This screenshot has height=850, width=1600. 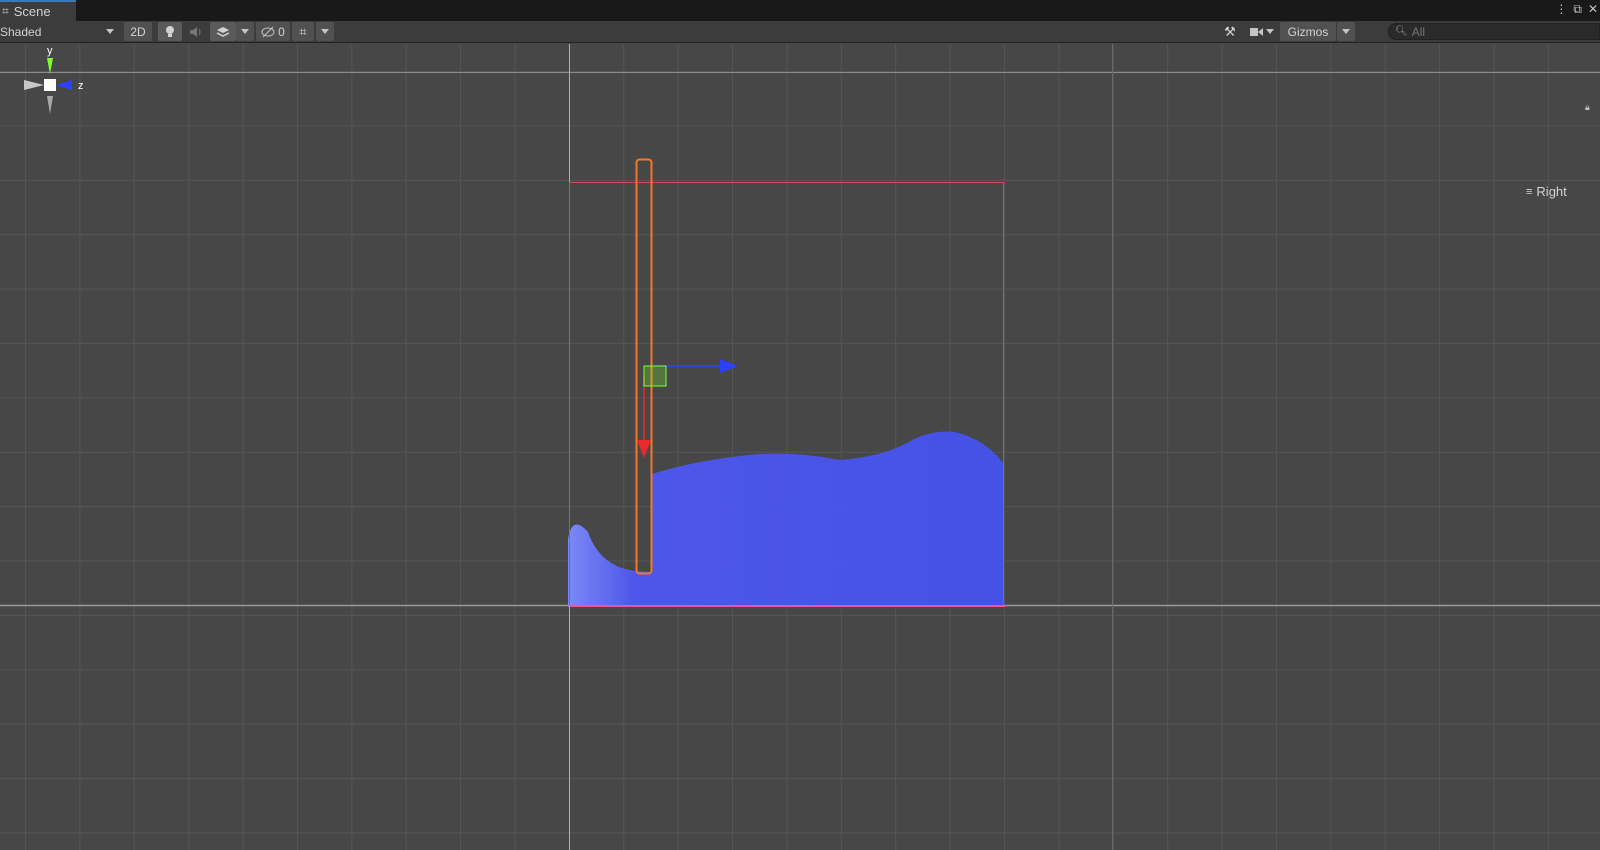 I want to click on grid-snap-icon: ⌗, so click(x=303, y=31).